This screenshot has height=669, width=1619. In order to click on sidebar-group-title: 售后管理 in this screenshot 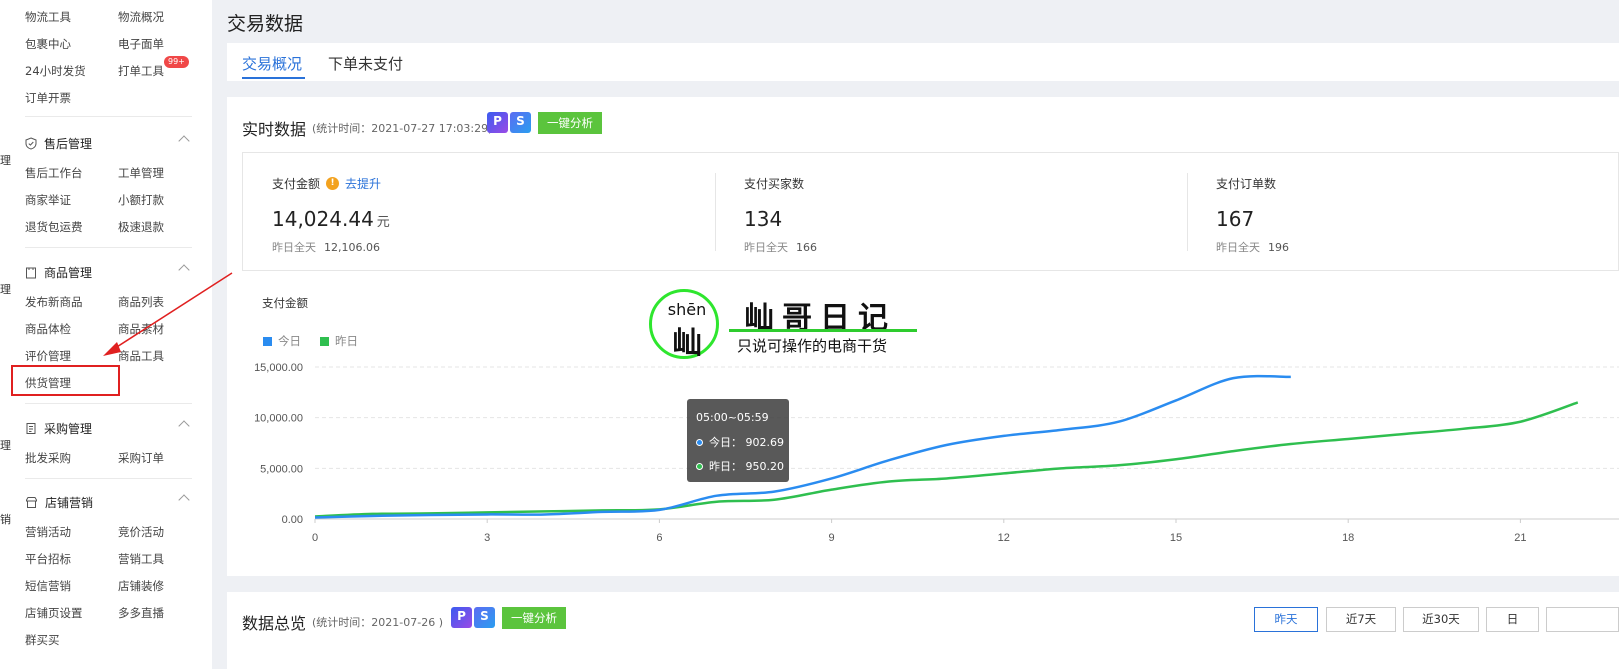, I will do `click(68, 144)`.